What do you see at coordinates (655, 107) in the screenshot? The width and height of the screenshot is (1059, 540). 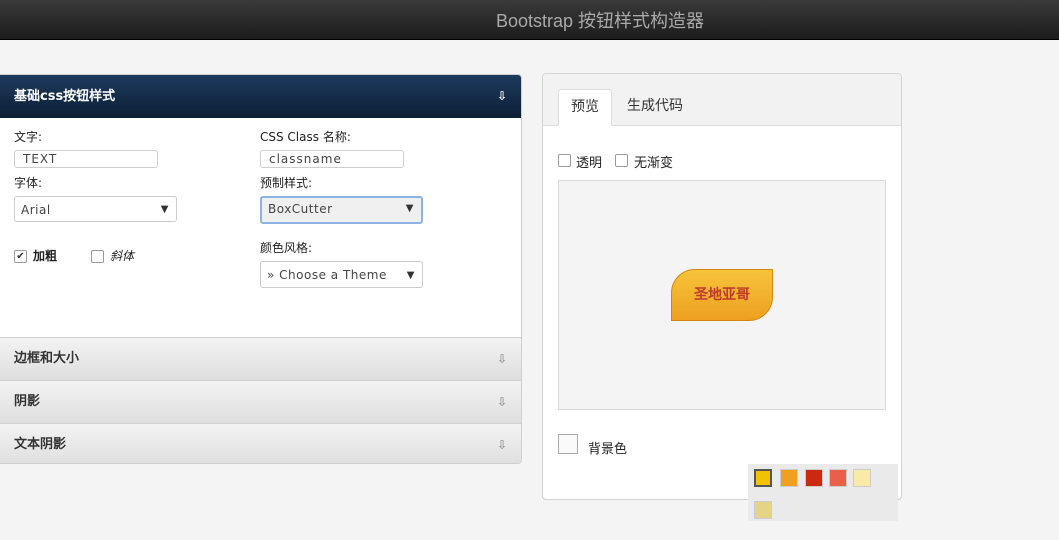 I see `tab-code: 生成代码` at bounding box center [655, 107].